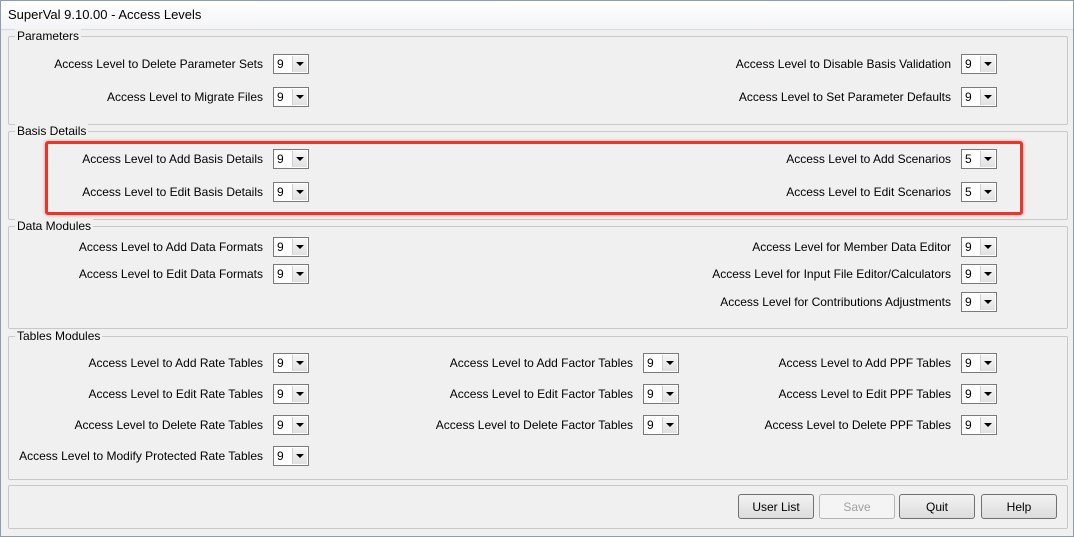 This screenshot has height=537, width=1074. Describe the element at coordinates (979, 394) in the screenshot. I see `edit-ppf-tables-select: 9` at that location.